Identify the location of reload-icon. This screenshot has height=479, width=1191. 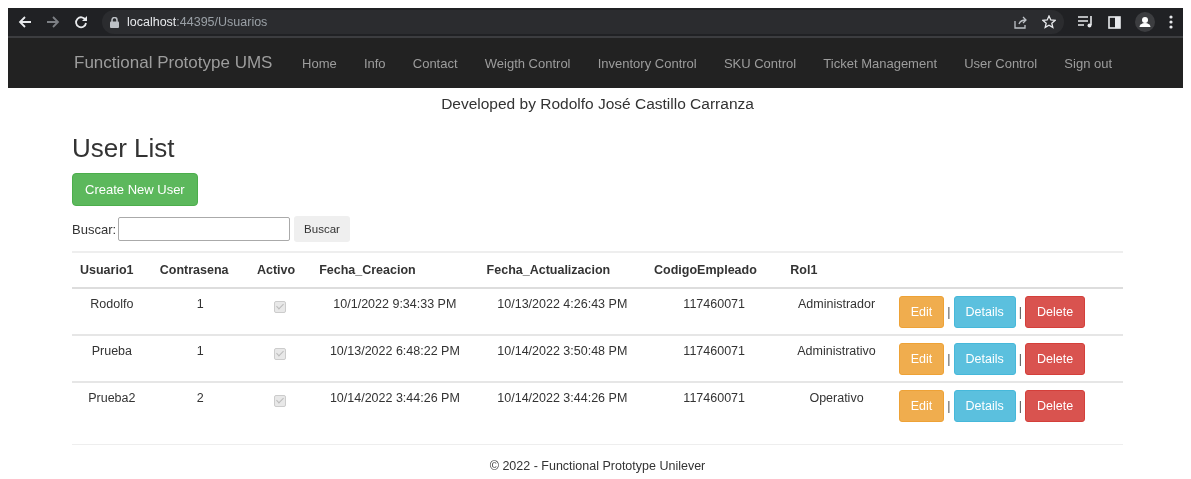
(81, 22).